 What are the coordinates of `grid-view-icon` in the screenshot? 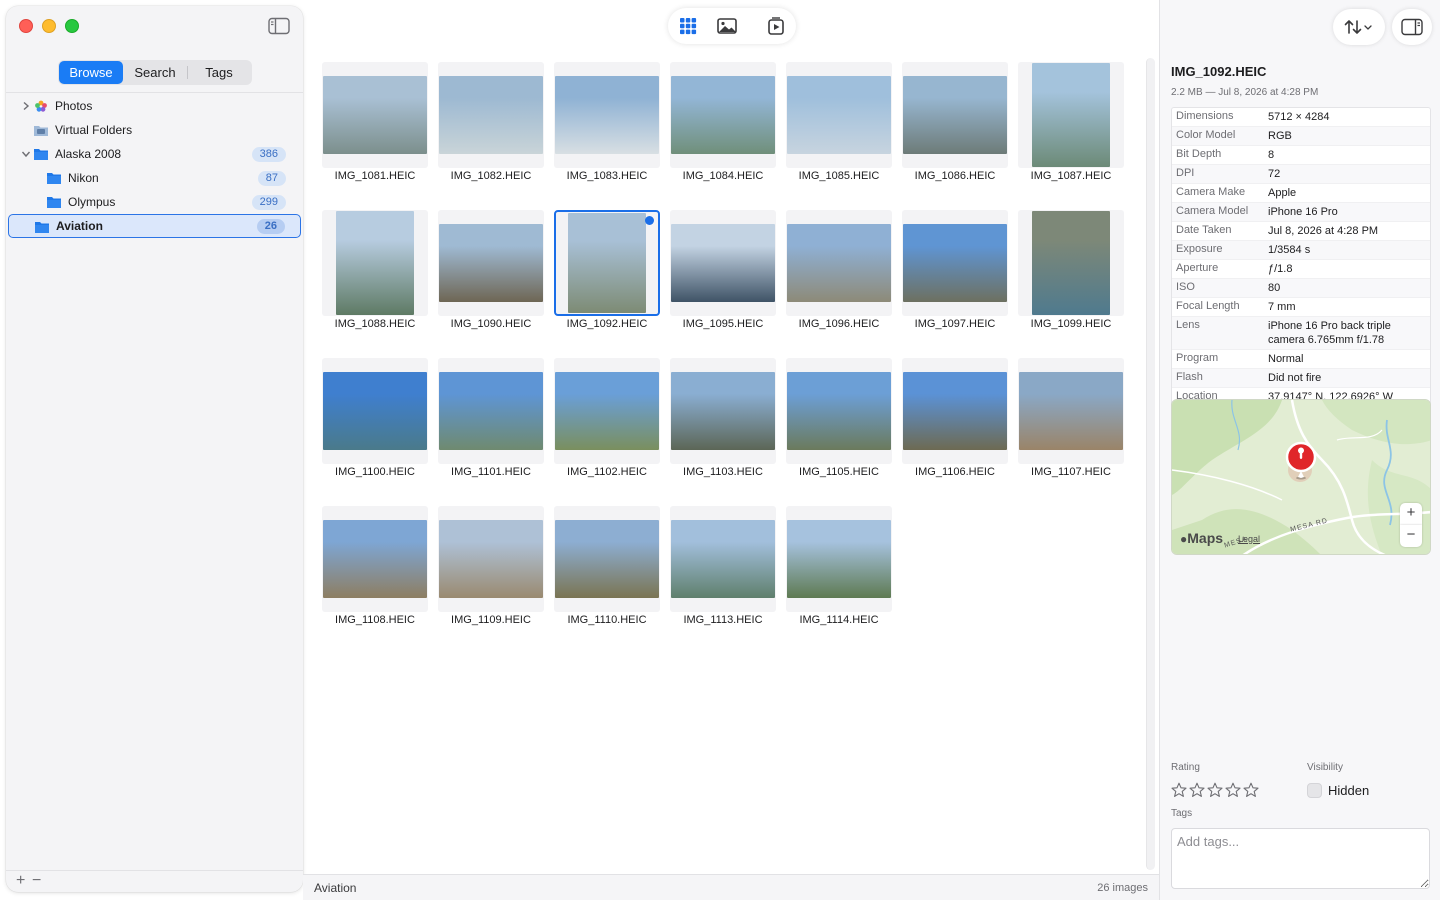 It's located at (688, 26).